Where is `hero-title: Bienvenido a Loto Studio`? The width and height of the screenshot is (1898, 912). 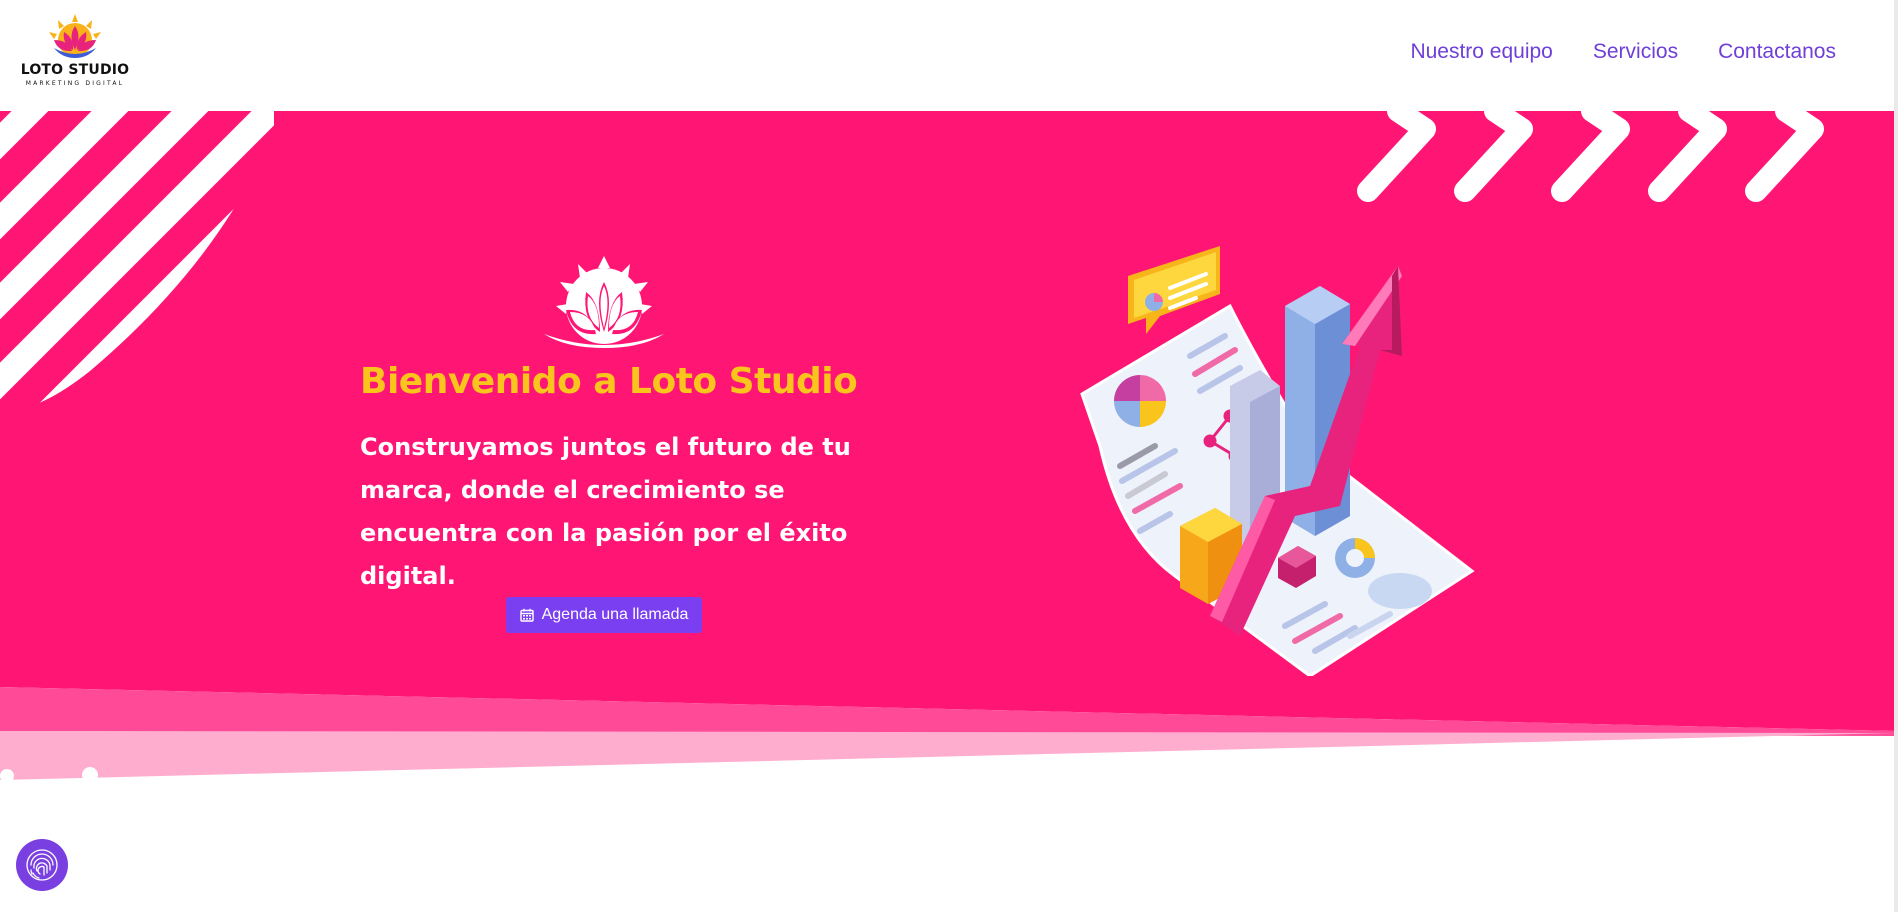
hero-title: Bienvenido a Loto Studio is located at coordinates (609, 381).